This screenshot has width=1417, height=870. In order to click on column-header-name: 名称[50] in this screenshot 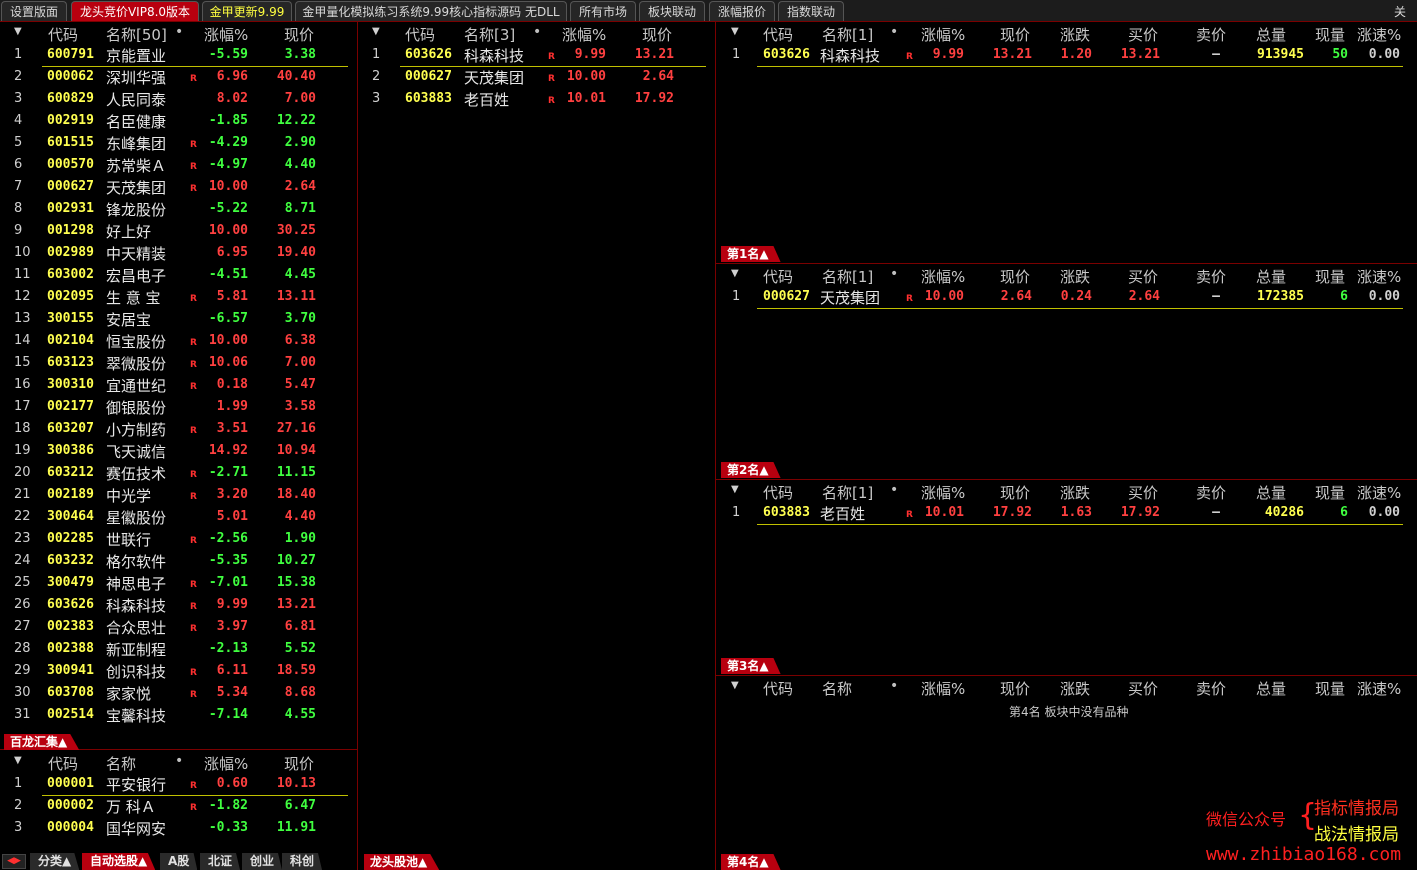, I will do `click(136, 34)`.